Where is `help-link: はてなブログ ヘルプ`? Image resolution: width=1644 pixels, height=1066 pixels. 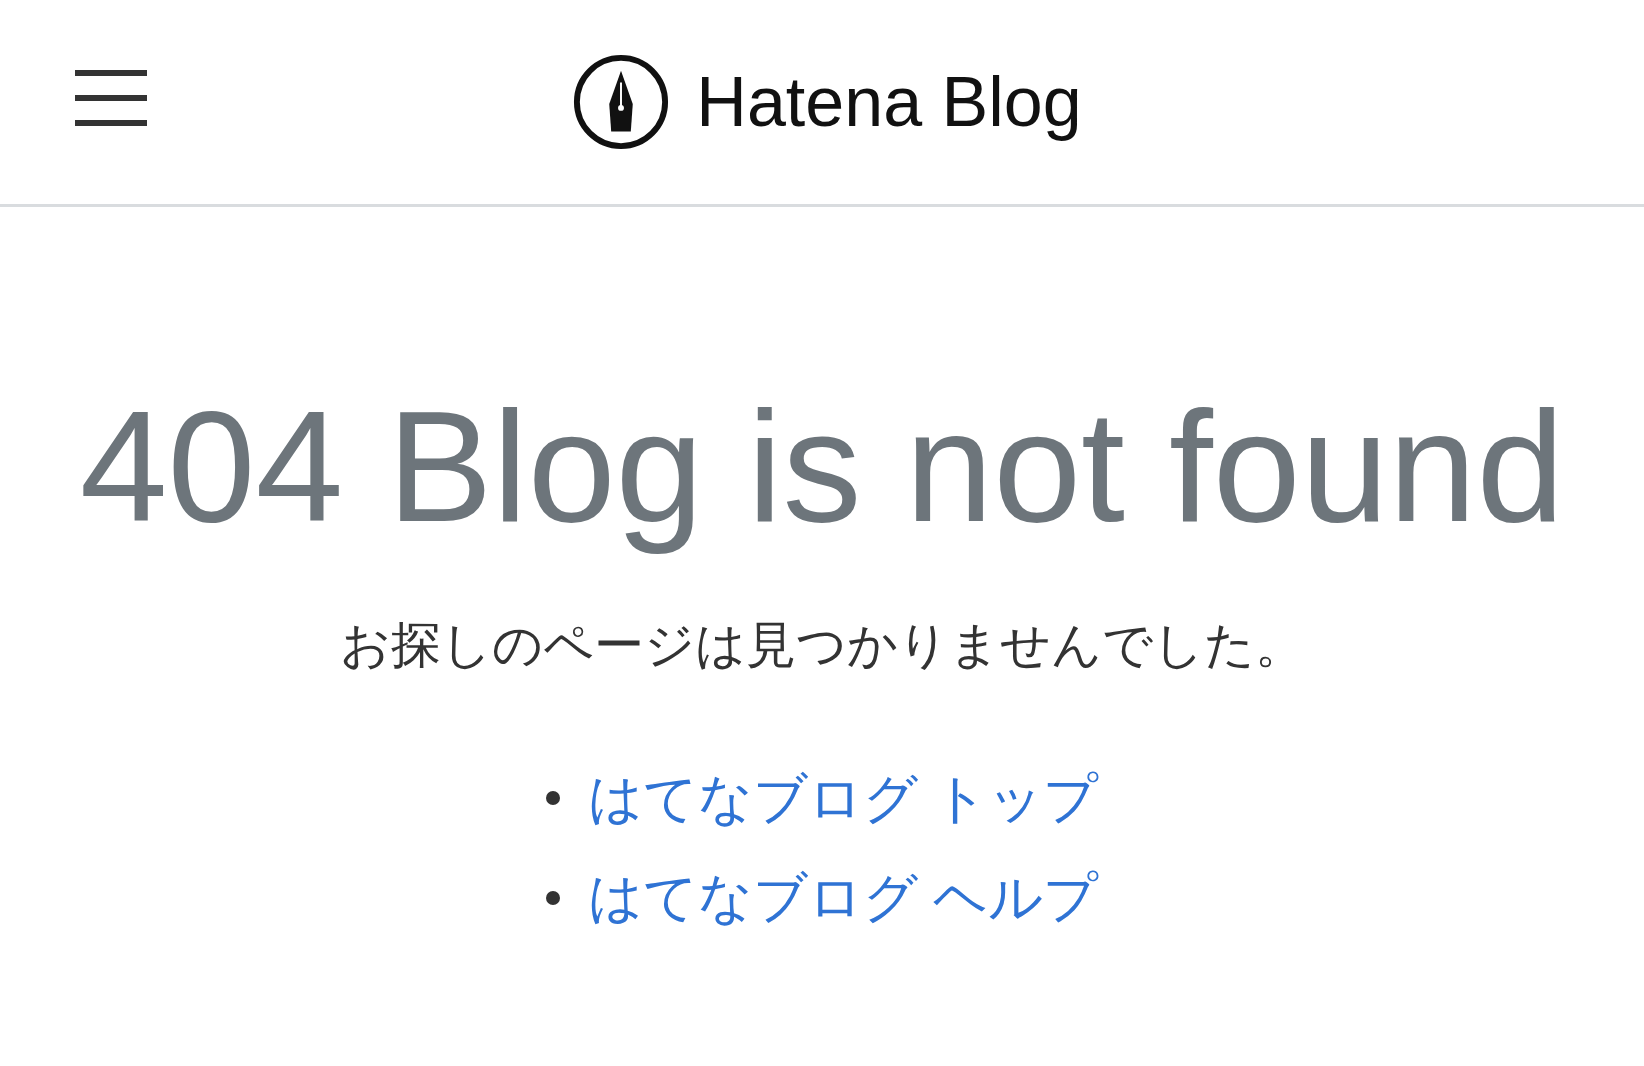
help-link: はてなブログ ヘルプ is located at coordinates (843, 898).